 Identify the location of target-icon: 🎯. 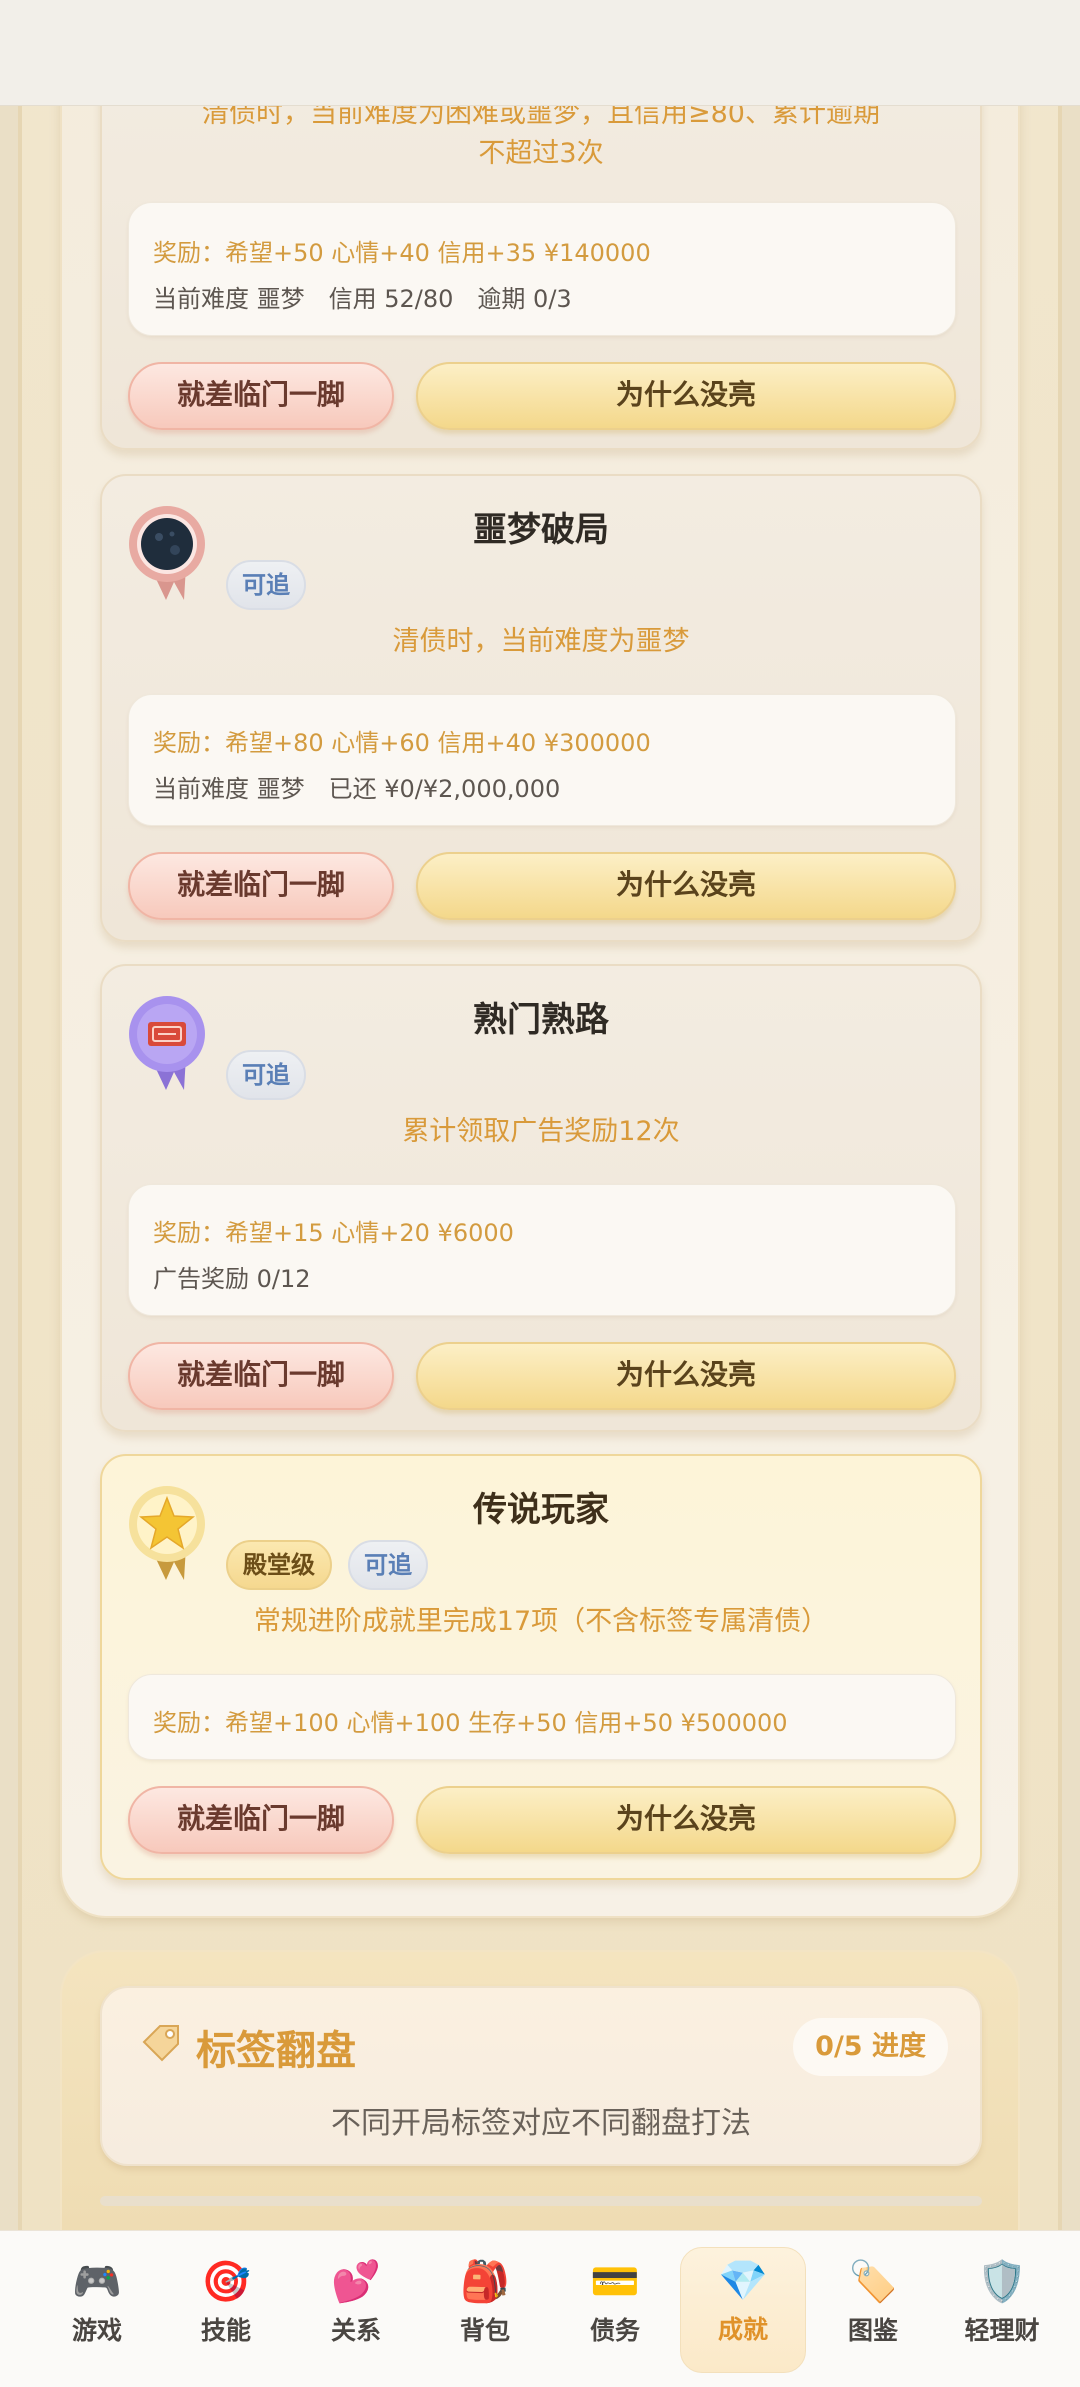
(226, 2282).